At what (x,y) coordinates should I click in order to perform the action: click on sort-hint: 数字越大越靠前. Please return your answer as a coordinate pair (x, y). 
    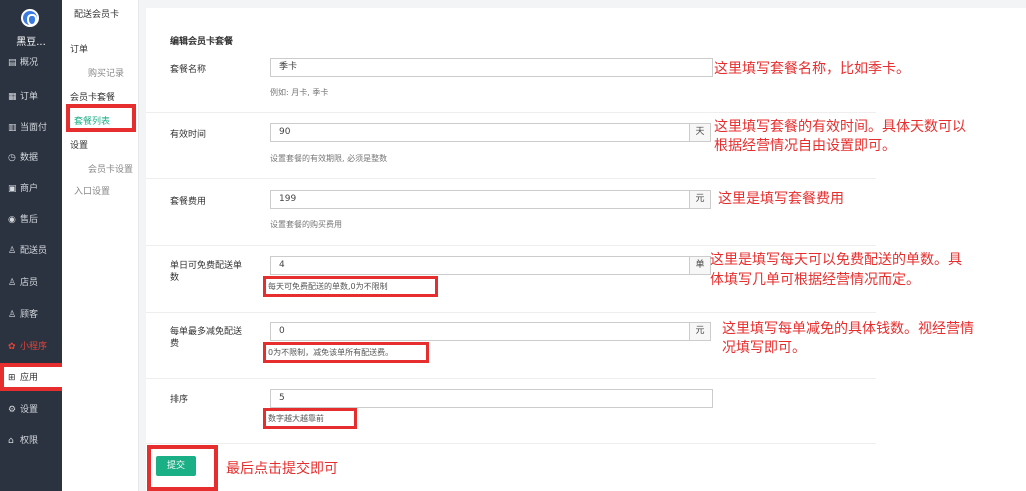
    Looking at the image, I should click on (310, 418).